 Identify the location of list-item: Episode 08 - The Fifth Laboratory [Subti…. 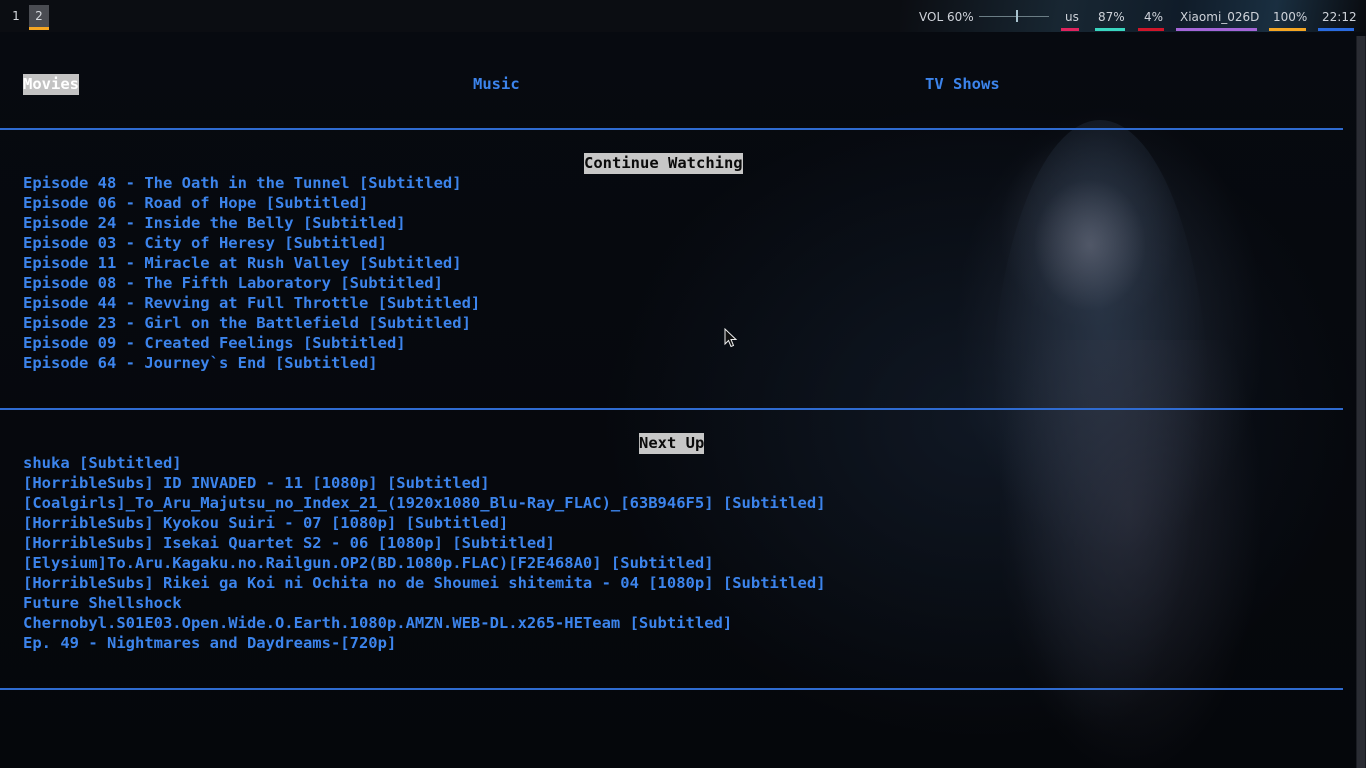
(251, 283).